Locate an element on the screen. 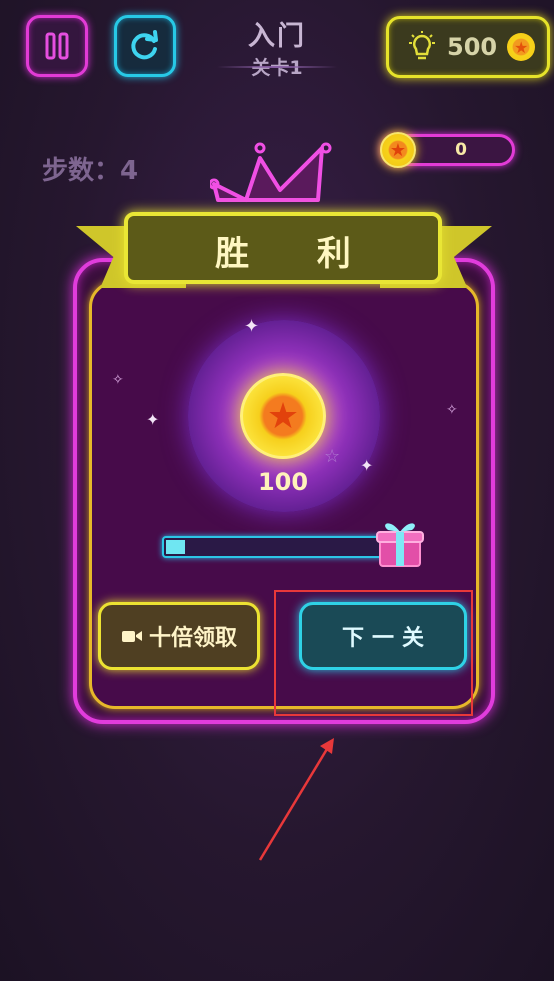 Image resolution: width=554 pixels, height=981 pixels. hint-count: 500 is located at coordinates (472, 47).